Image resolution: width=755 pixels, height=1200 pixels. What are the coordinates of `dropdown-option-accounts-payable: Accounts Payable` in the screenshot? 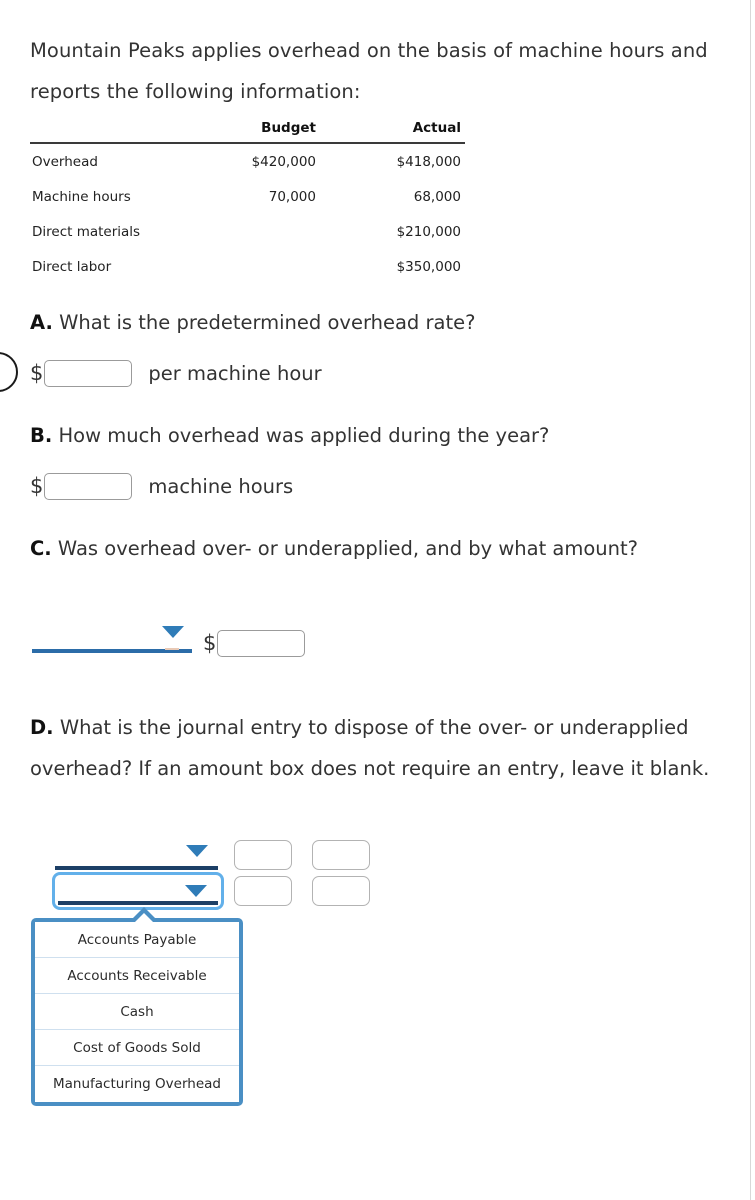 It's located at (137, 940).